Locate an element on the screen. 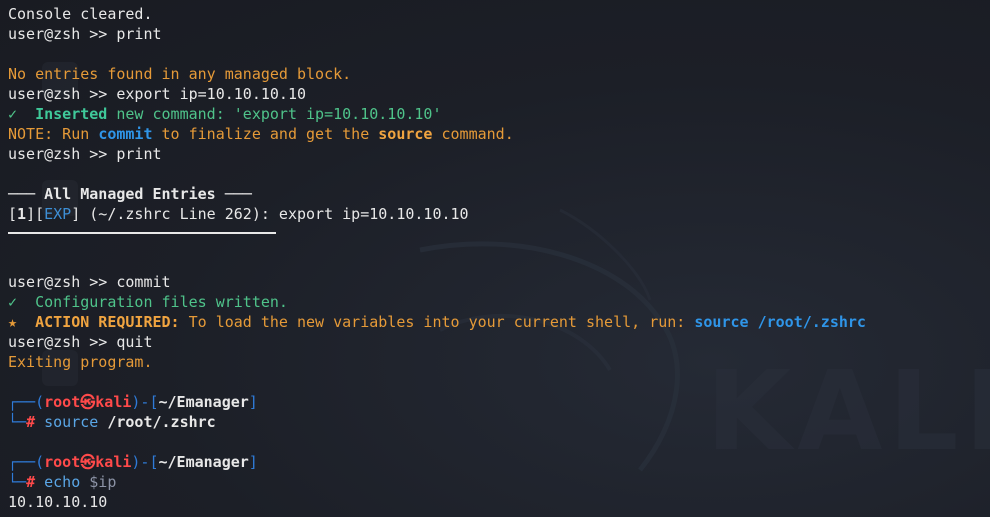 Image resolution: width=990 pixels, height=517 pixels. entries-footer is located at coordinates (499, 242).